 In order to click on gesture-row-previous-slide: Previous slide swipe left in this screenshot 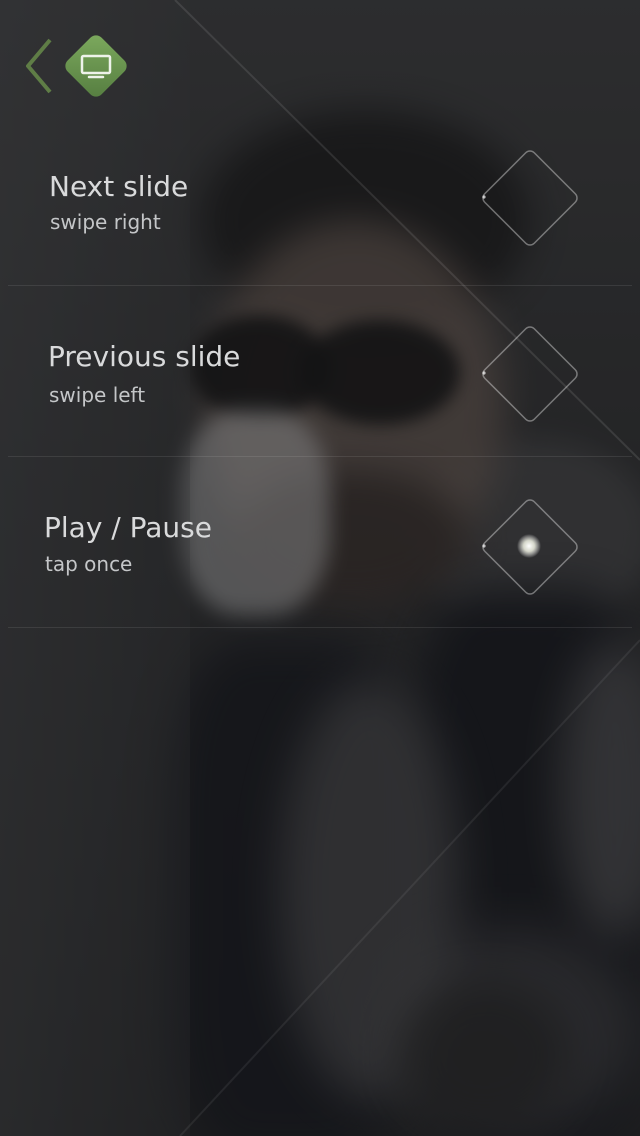, I will do `click(320, 371)`.